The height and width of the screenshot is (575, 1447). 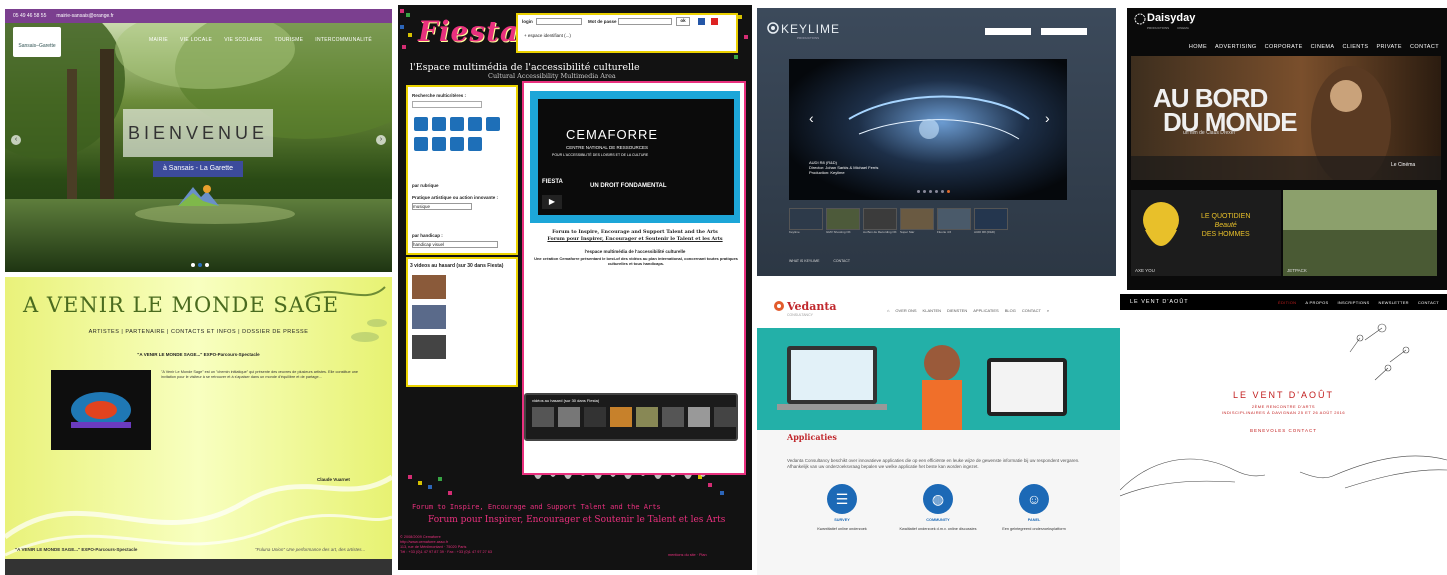 What do you see at coordinates (101, 410) in the screenshot?
I see `video-player` at bounding box center [101, 410].